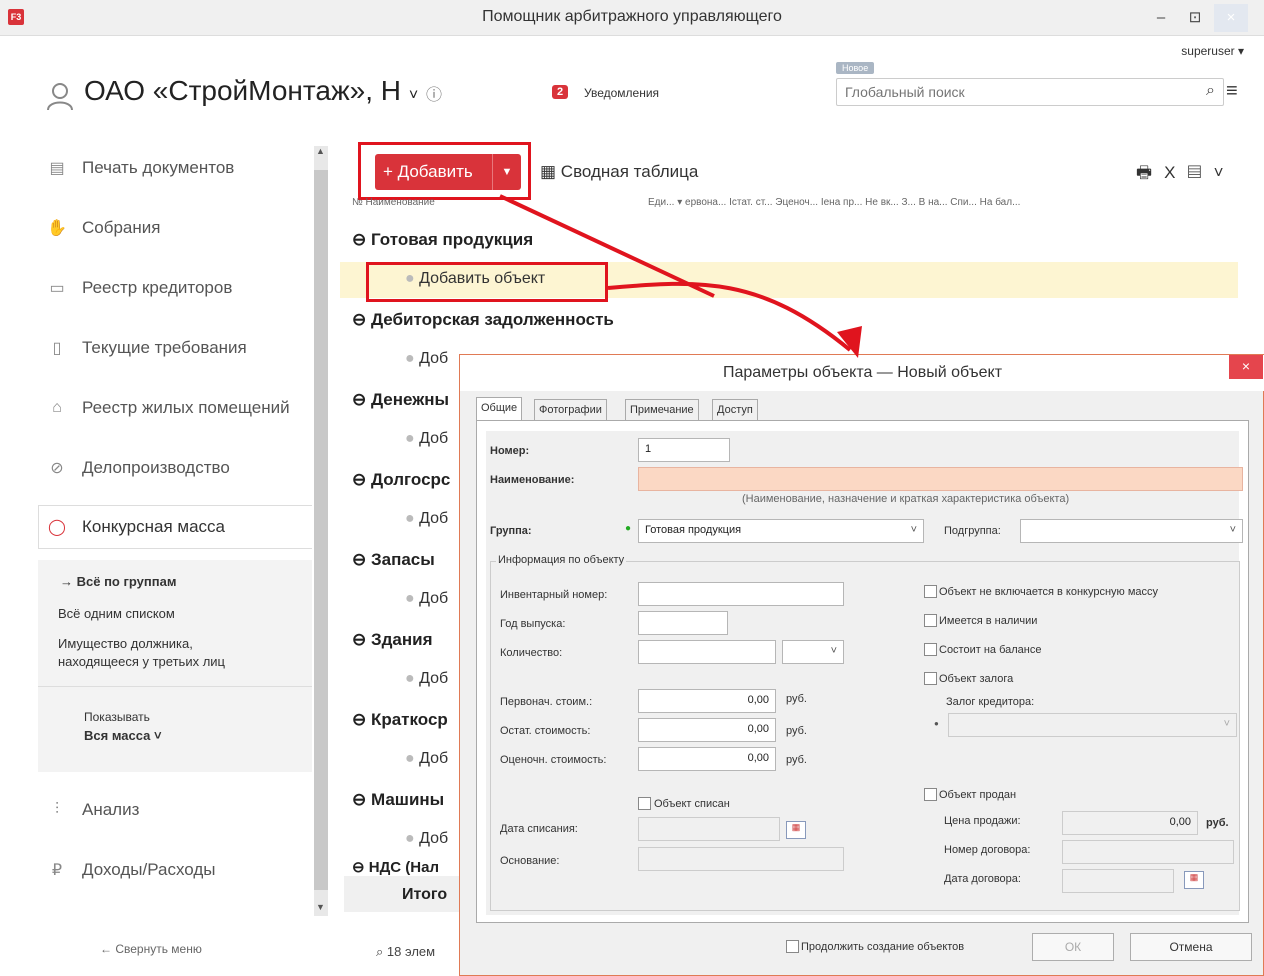 This screenshot has width=1264, height=976. I want to click on excluded-checkbox, so click(930, 591).